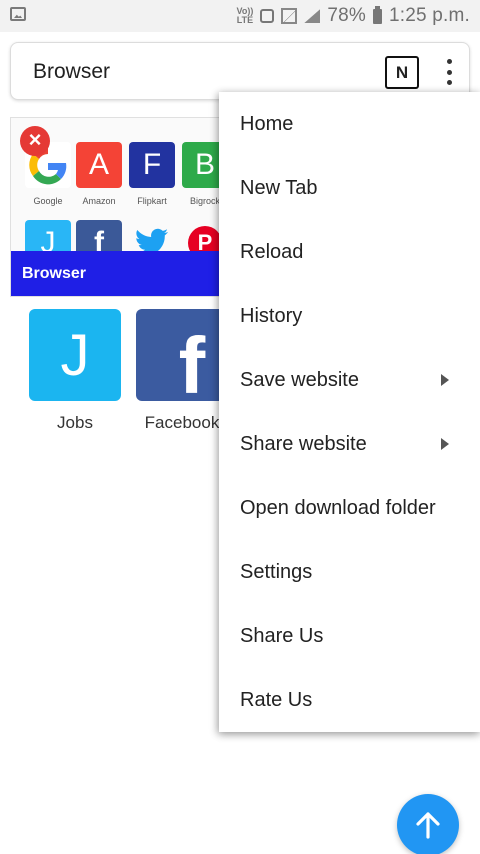  Describe the element at coordinates (75, 355) in the screenshot. I see `jobs-tile: J` at that location.